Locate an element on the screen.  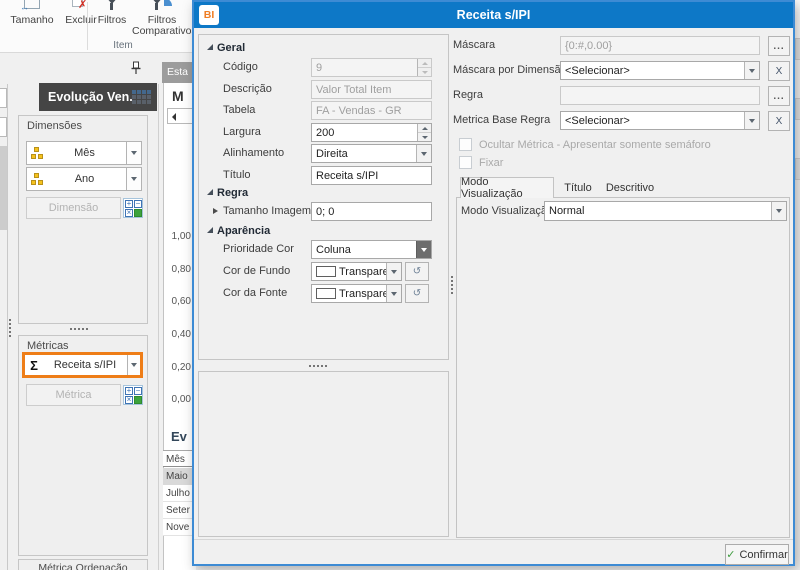
largura-field: 200 is located at coordinates (371, 132).